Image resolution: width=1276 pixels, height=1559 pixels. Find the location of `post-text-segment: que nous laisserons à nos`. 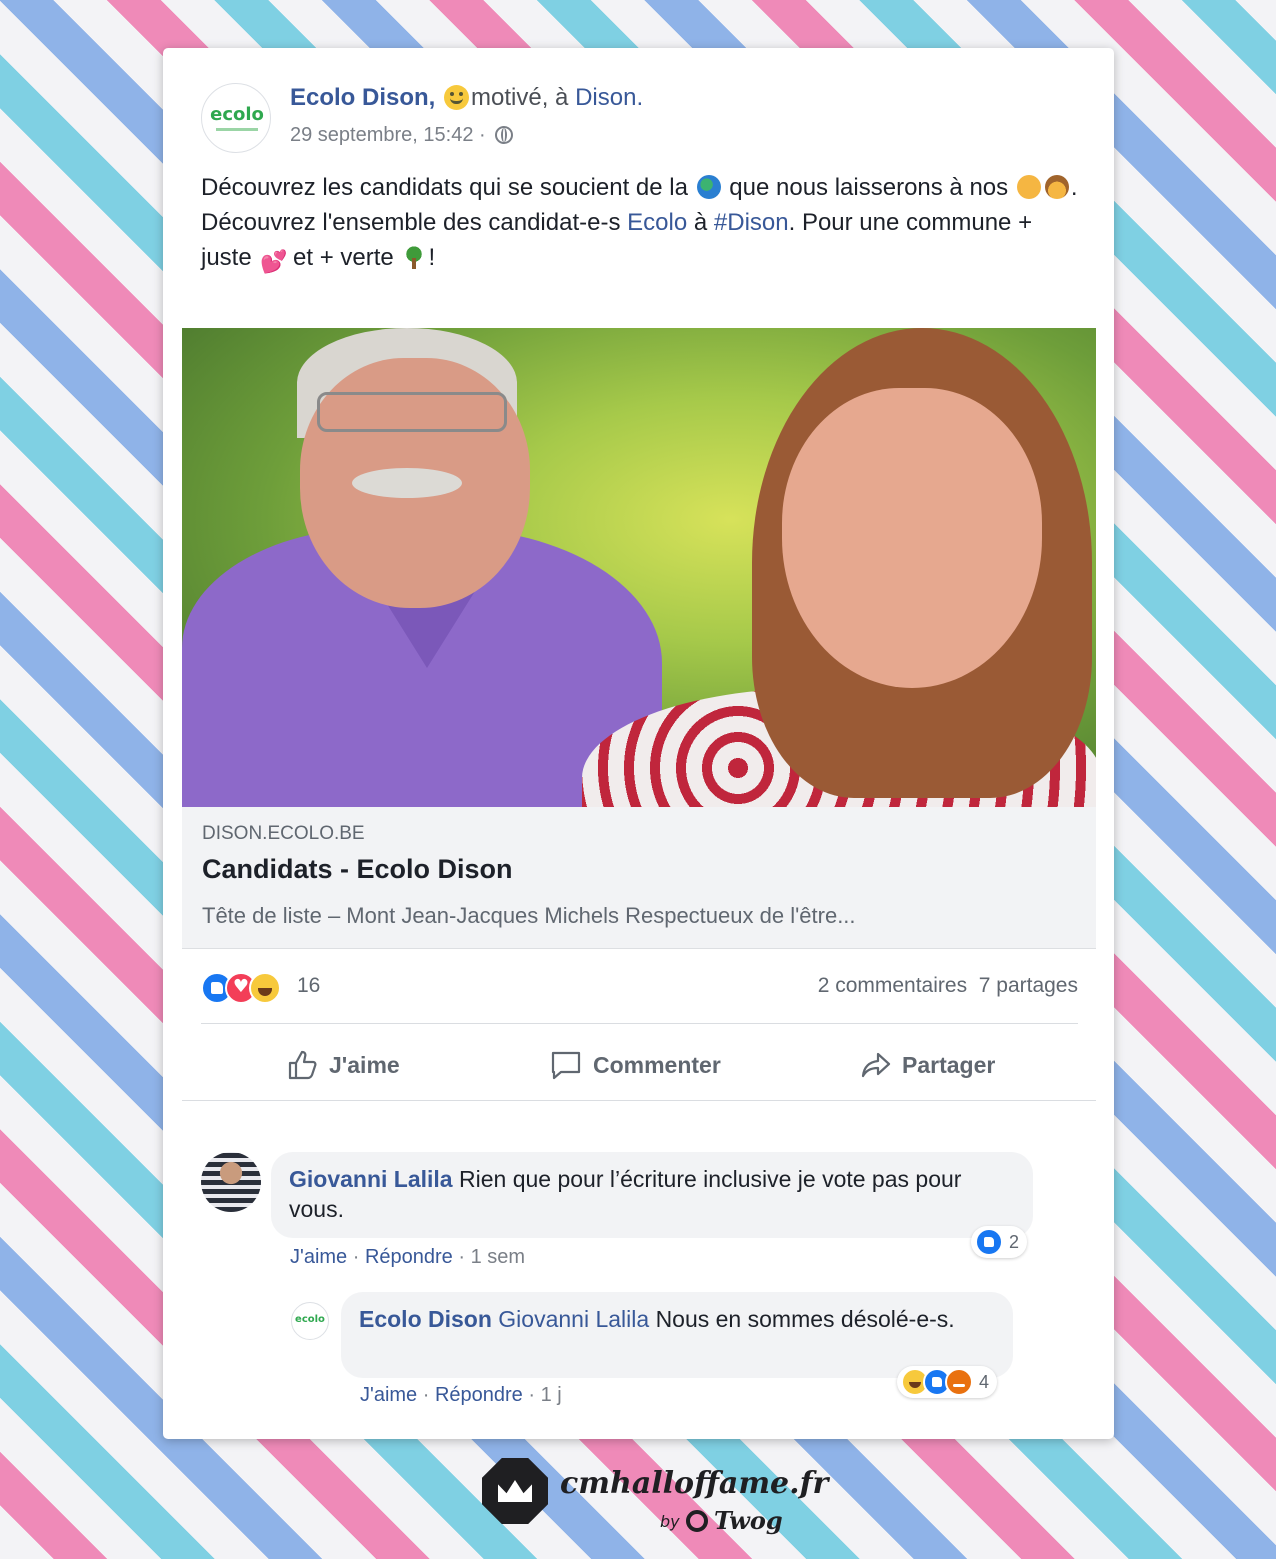

post-text-segment: que nous laisserons à nos is located at coordinates (869, 187).